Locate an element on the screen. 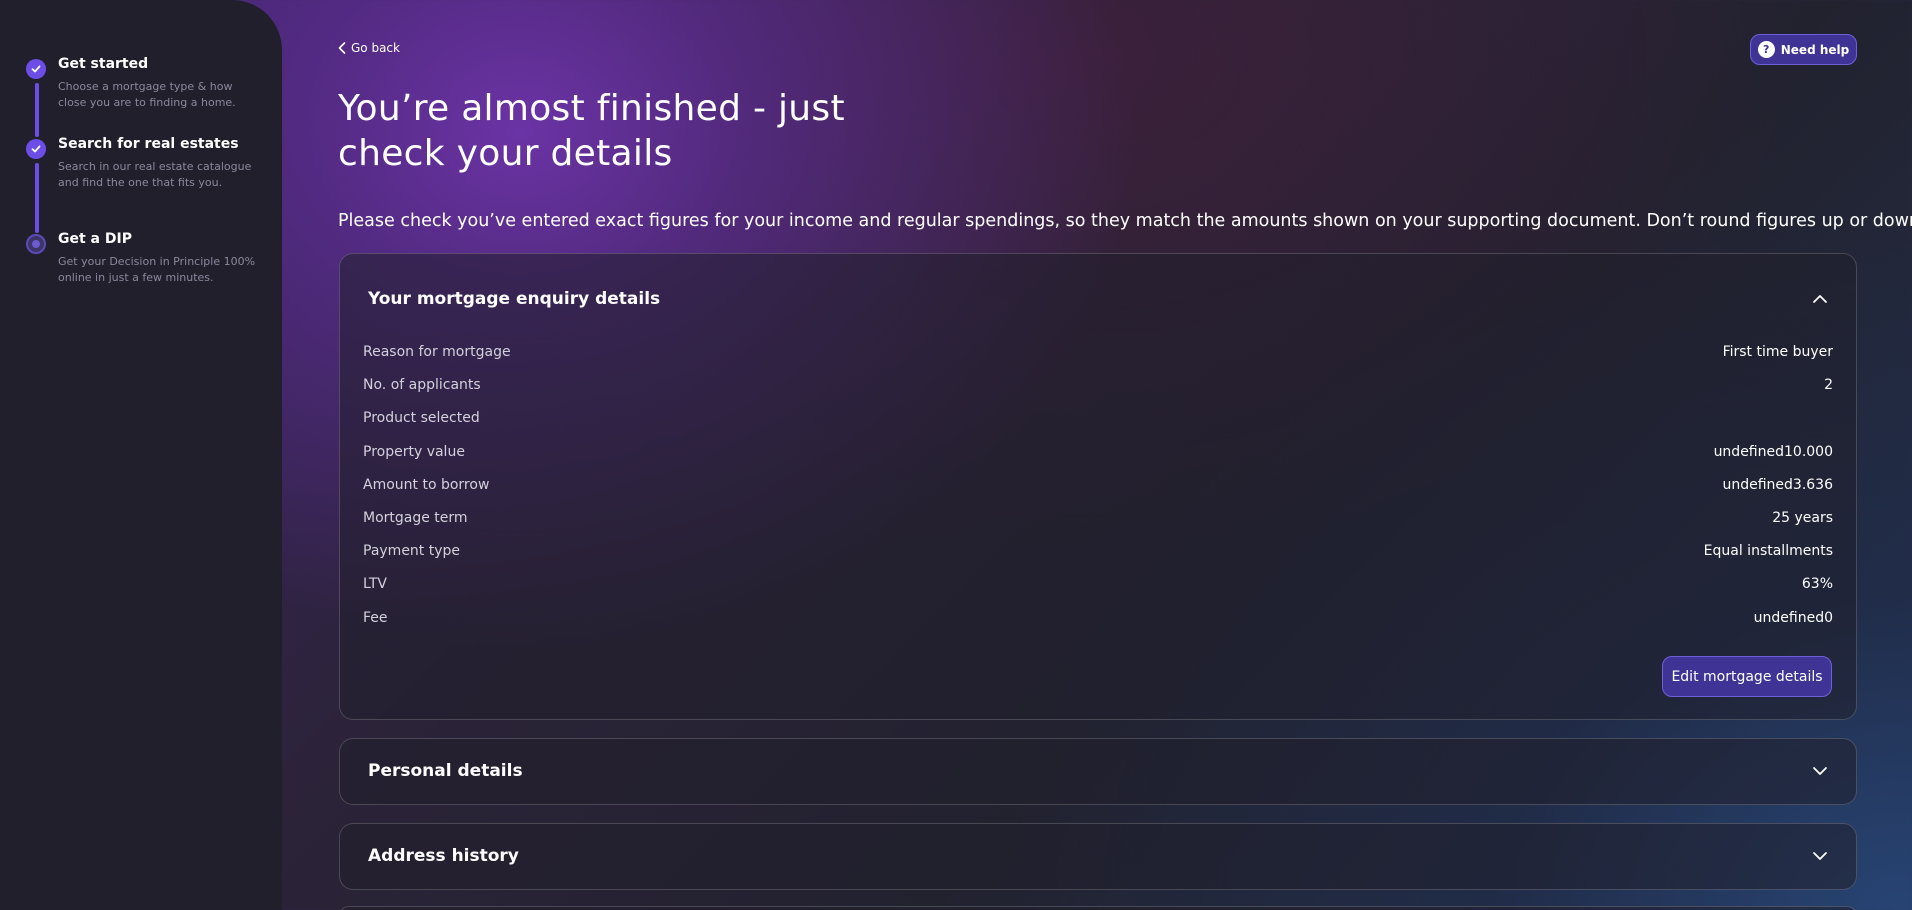  need-help-label: Need help is located at coordinates (1815, 49).